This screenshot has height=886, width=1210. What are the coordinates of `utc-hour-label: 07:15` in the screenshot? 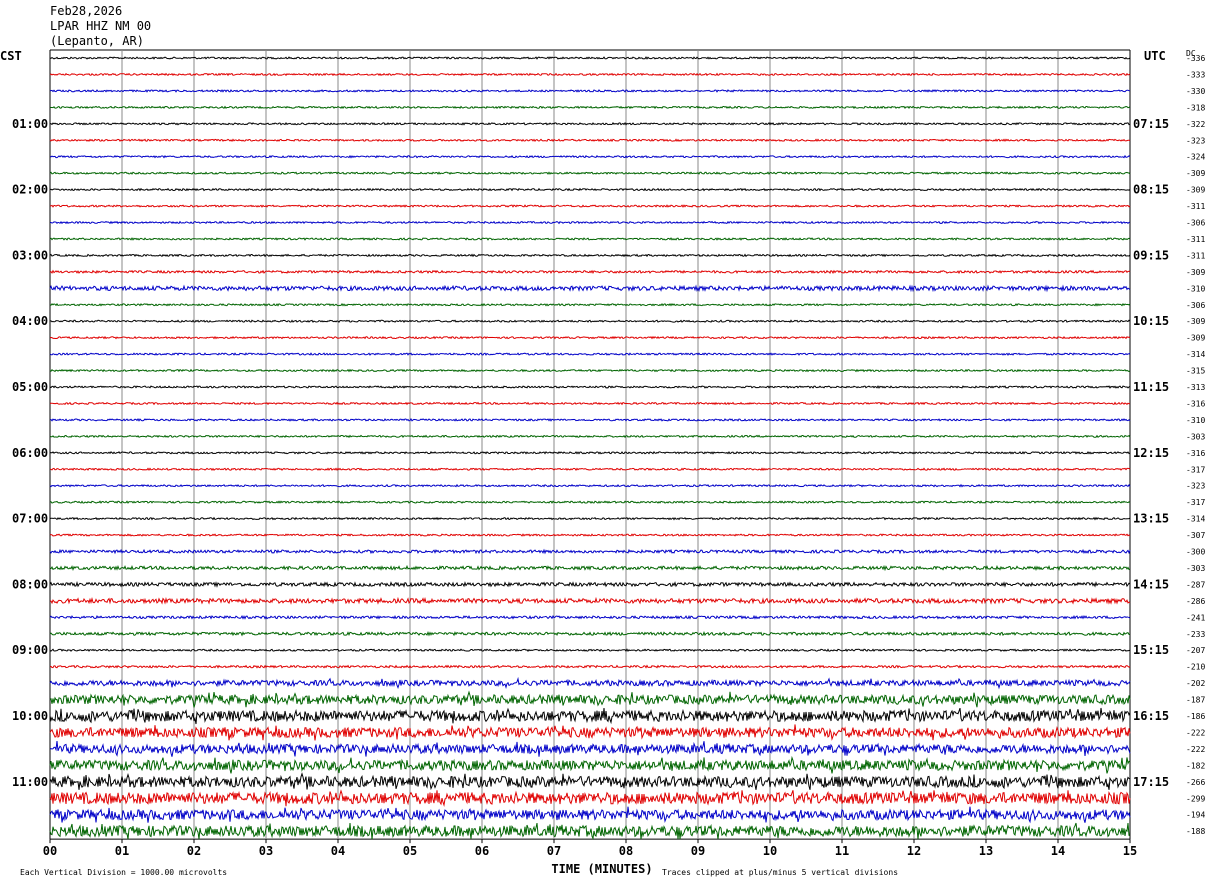 It's located at (1151, 124).